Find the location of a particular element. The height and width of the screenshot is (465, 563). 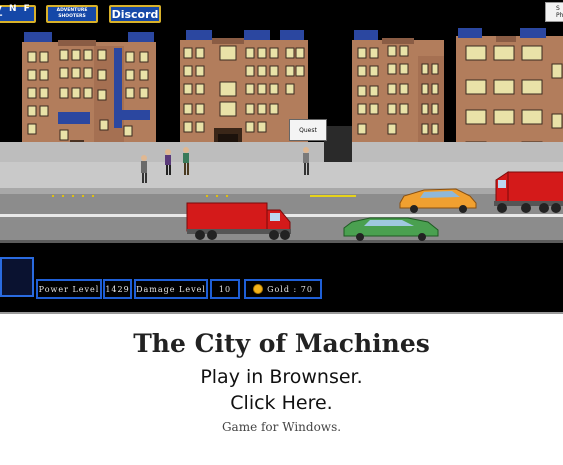

gold-coin-icon is located at coordinates (258, 289).